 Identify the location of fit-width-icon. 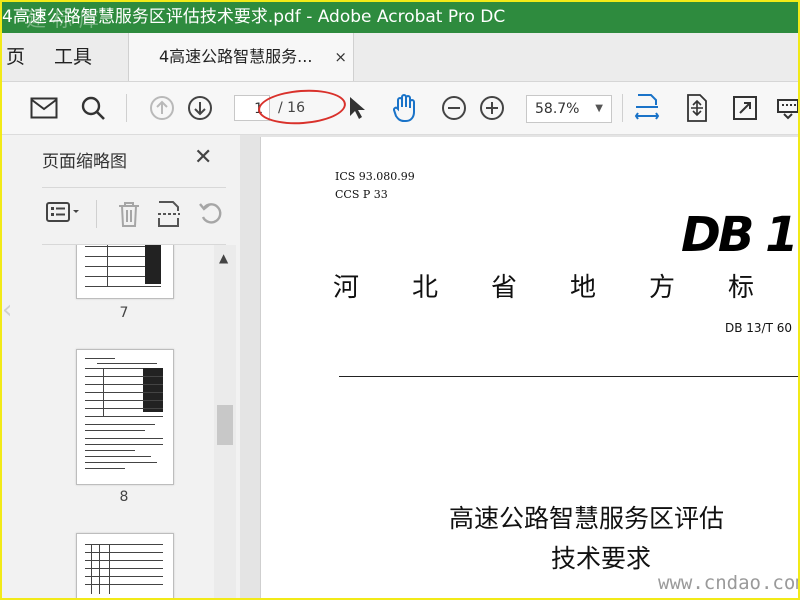
(647, 108).